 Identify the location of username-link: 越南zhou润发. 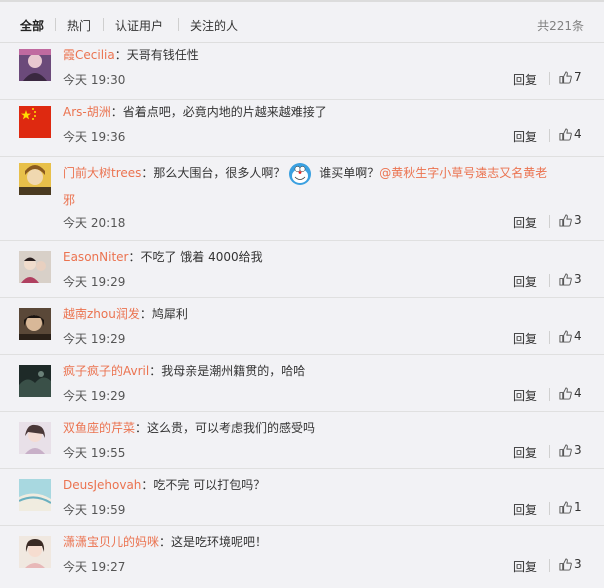
(101, 314).